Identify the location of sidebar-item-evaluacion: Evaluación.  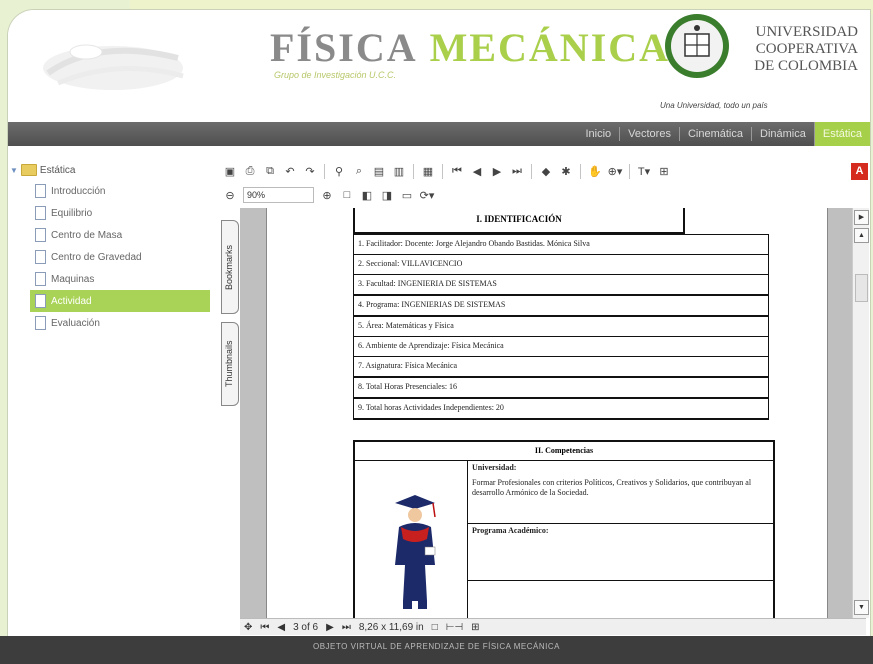
(120, 323).